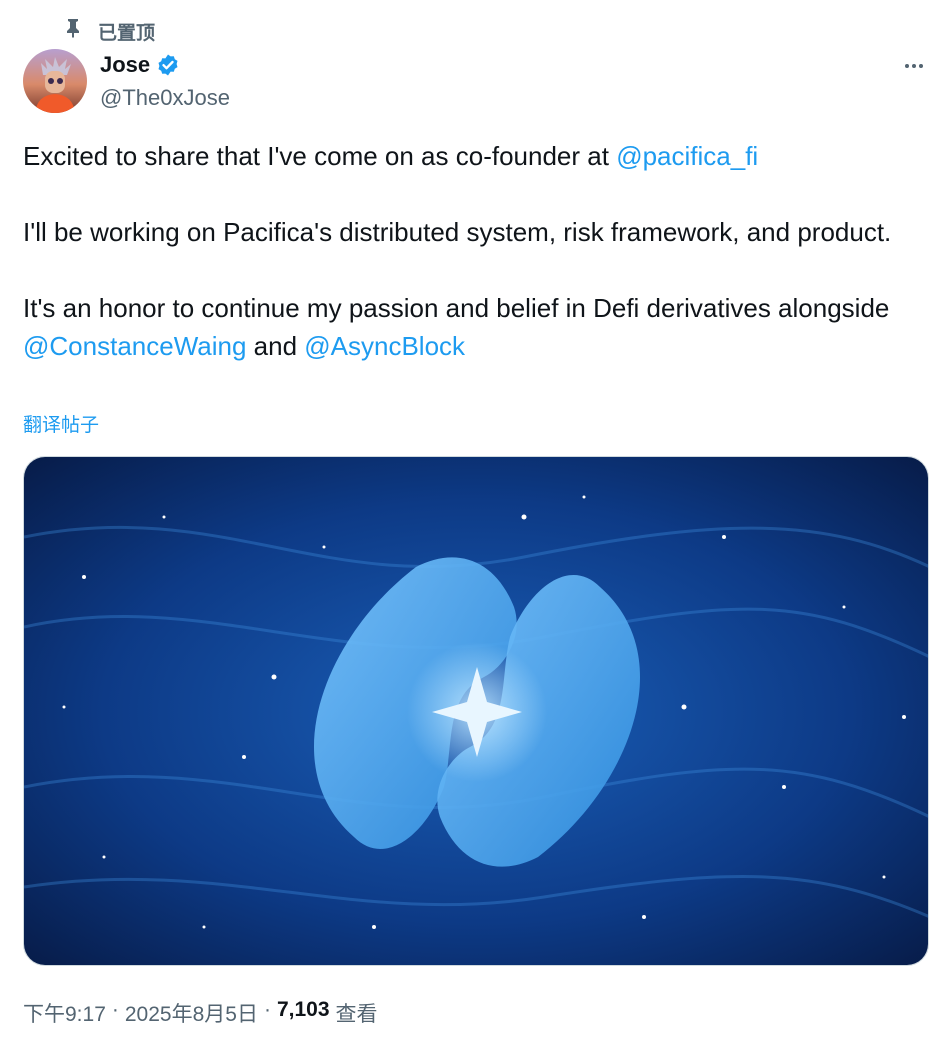 The image size is (940, 1040). I want to click on post-time: 下午9:17, so click(64, 1013).